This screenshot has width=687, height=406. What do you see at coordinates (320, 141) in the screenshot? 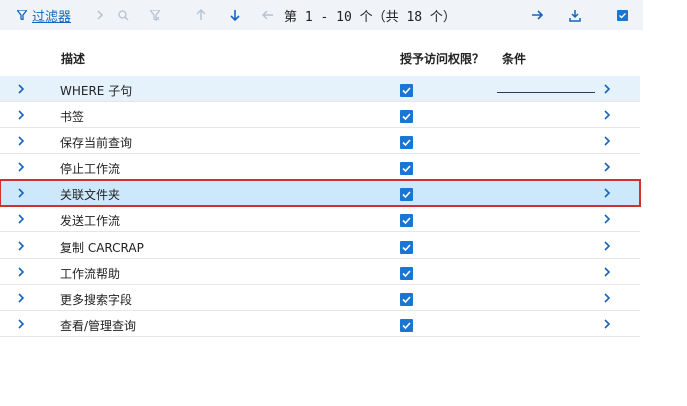
I see `table-row: 保存当前查询` at bounding box center [320, 141].